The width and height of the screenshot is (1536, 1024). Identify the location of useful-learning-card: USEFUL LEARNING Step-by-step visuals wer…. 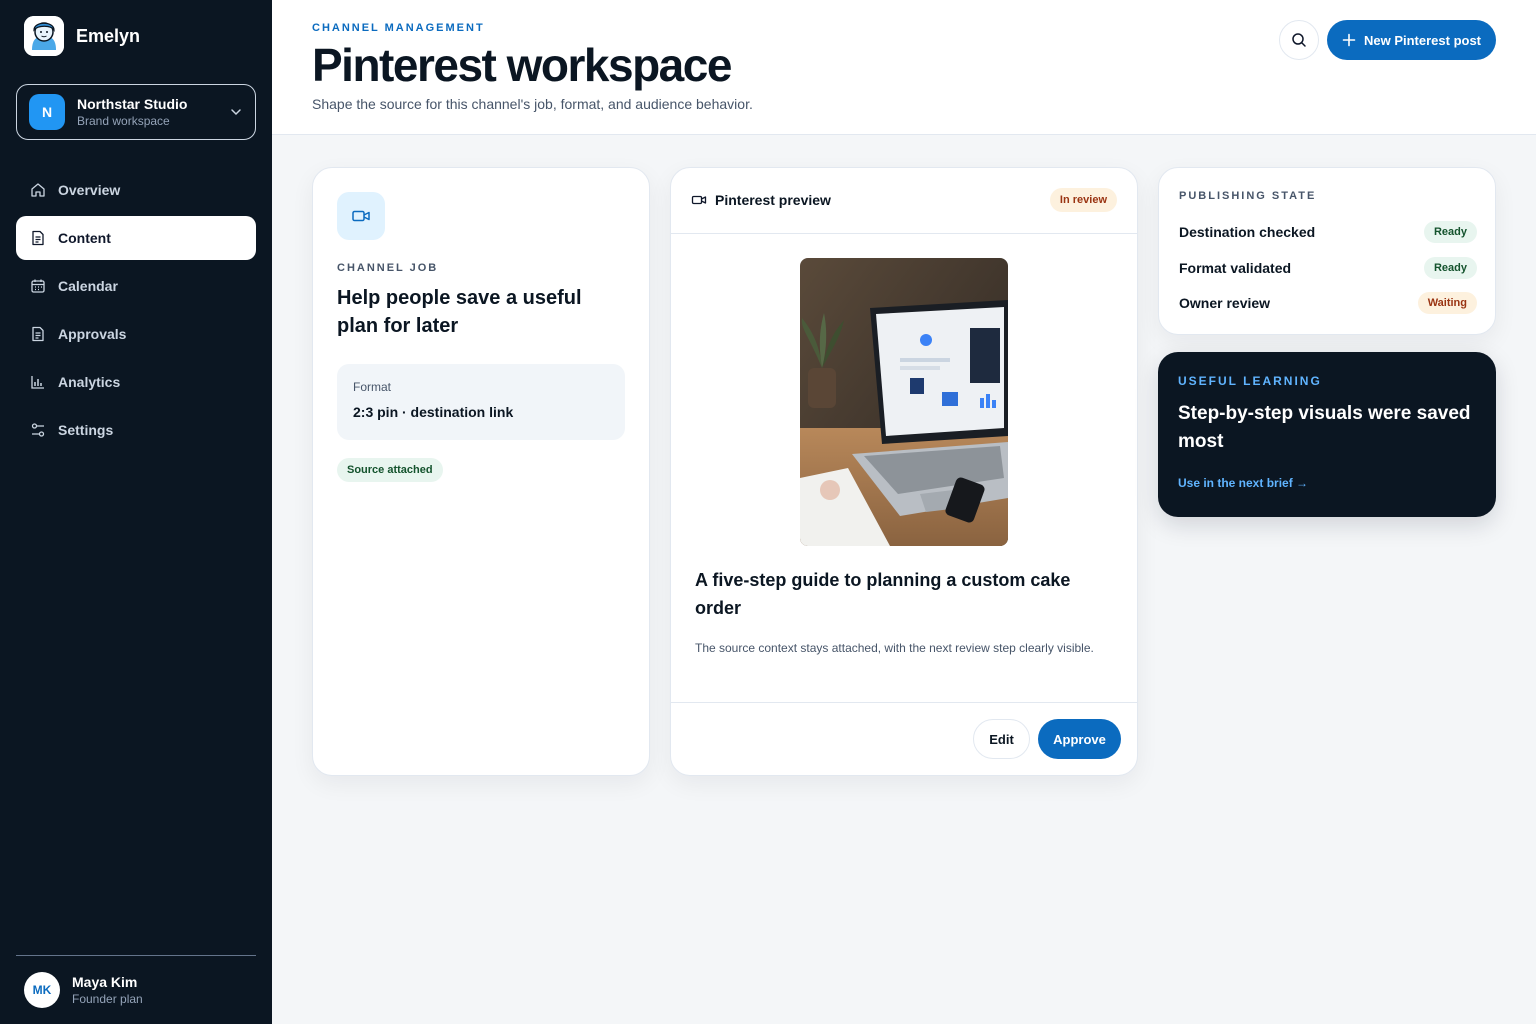
(1327, 434).